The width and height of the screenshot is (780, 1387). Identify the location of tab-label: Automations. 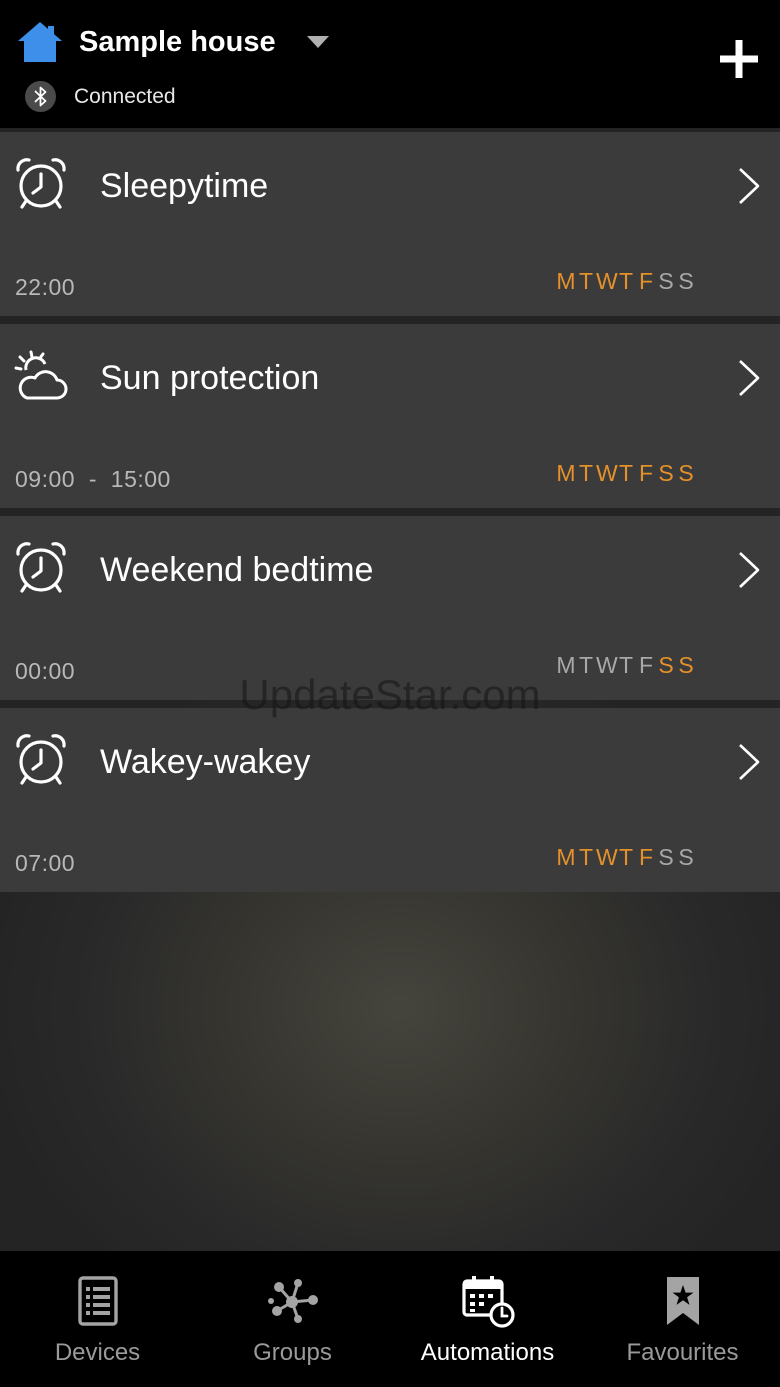
(487, 1352).